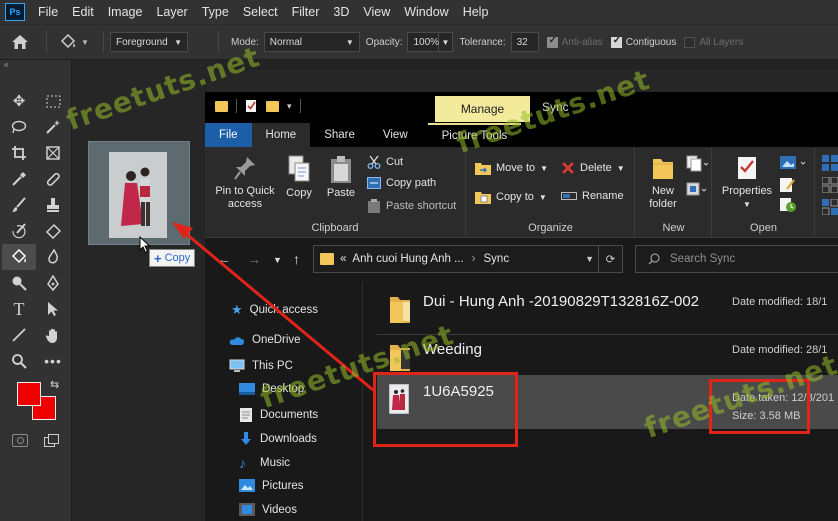 This screenshot has width=838, height=521. Describe the element at coordinates (228, 135) in the screenshot. I see `tab-file: File` at that location.